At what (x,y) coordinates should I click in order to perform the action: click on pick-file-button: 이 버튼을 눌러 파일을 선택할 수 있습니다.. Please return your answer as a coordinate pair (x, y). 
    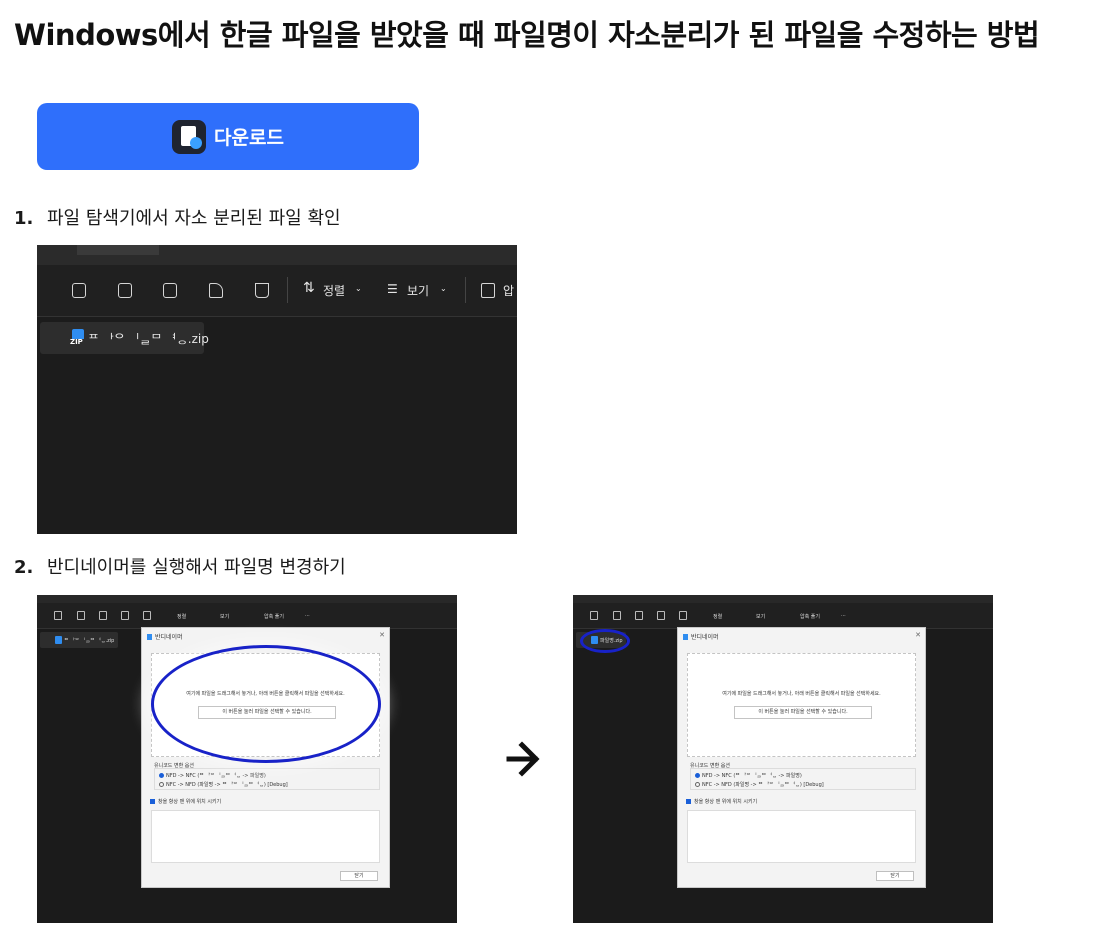
    Looking at the image, I should click on (803, 712).